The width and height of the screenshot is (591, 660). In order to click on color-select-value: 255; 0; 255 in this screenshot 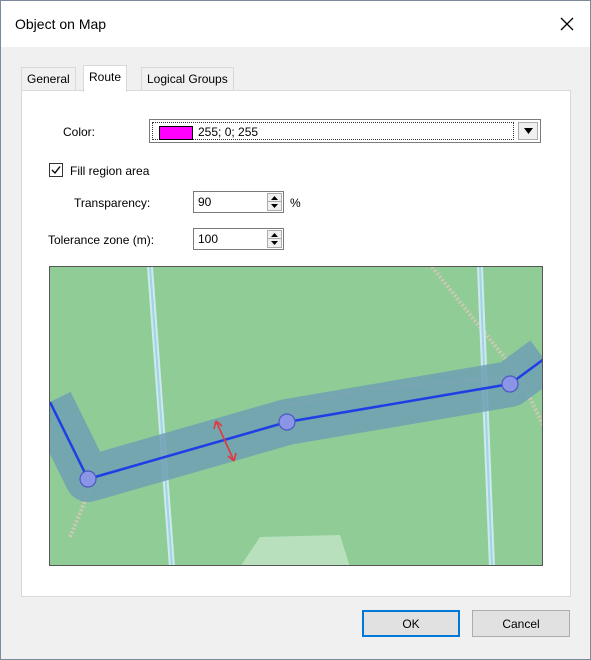, I will do `click(333, 131)`.